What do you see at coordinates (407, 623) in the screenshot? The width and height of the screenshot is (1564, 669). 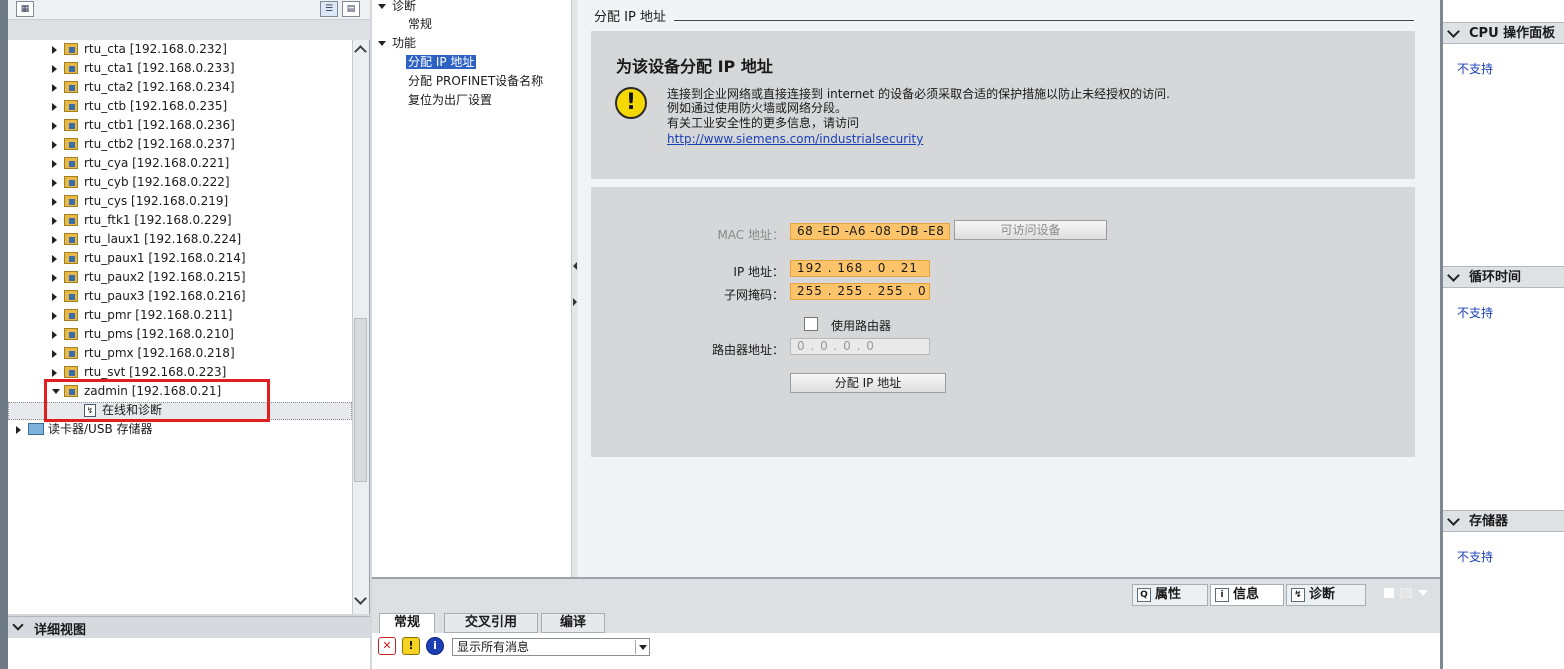 I see `subtab-general: 常规` at bounding box center [407, 623].